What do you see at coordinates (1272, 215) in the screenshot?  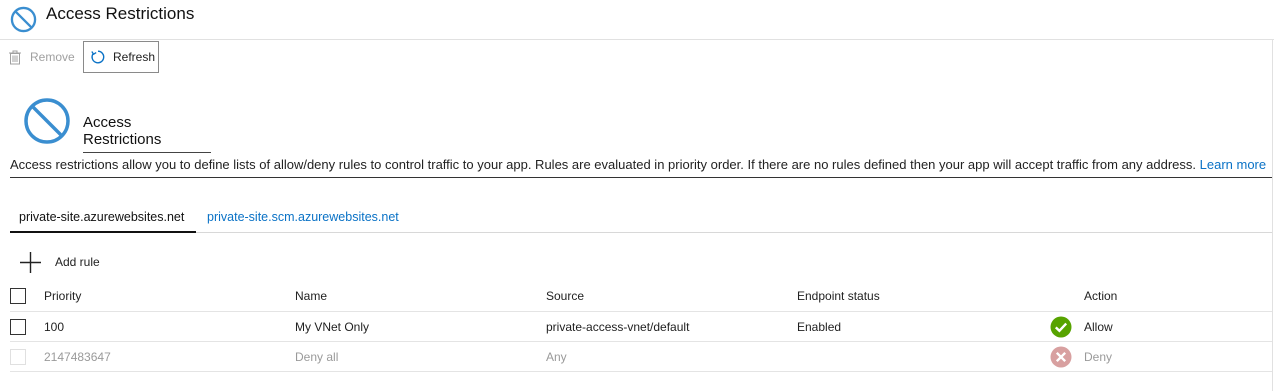 I see `scrollbar-track` at bounding box center [1272, 215].